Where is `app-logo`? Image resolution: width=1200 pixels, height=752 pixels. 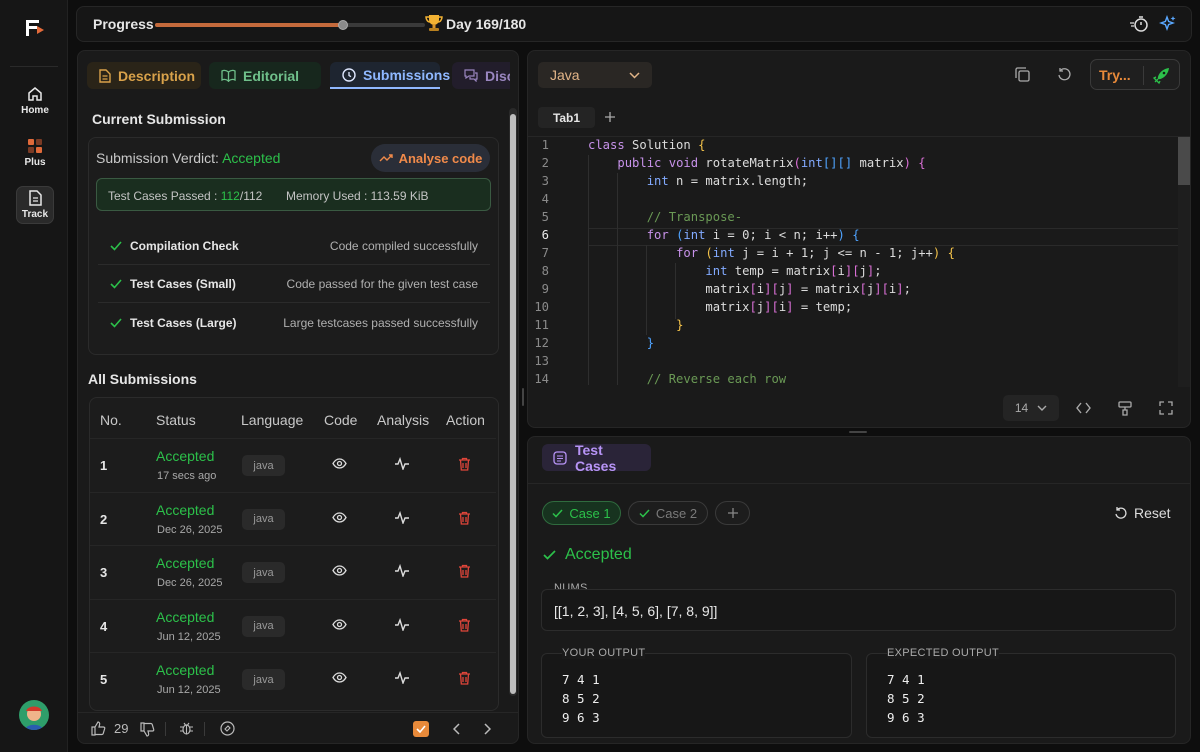 app-logo is located at coordinates (35, 28).